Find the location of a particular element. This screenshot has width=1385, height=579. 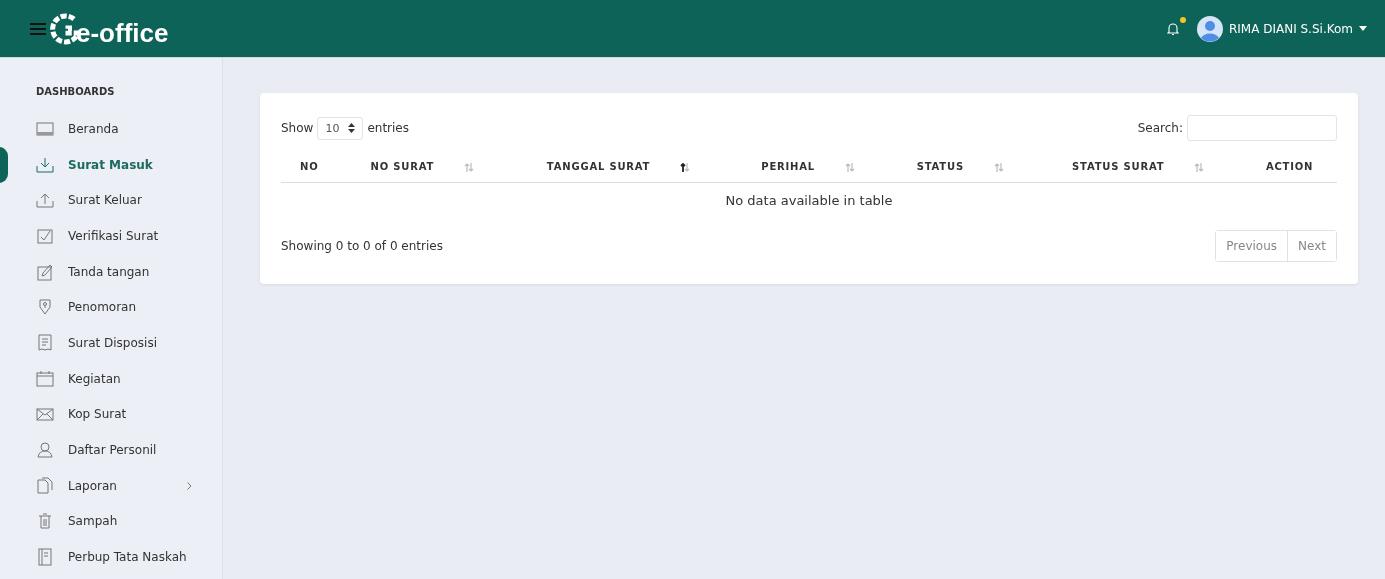

sidebar-item: Beranda is located at coordinates (111, 129).